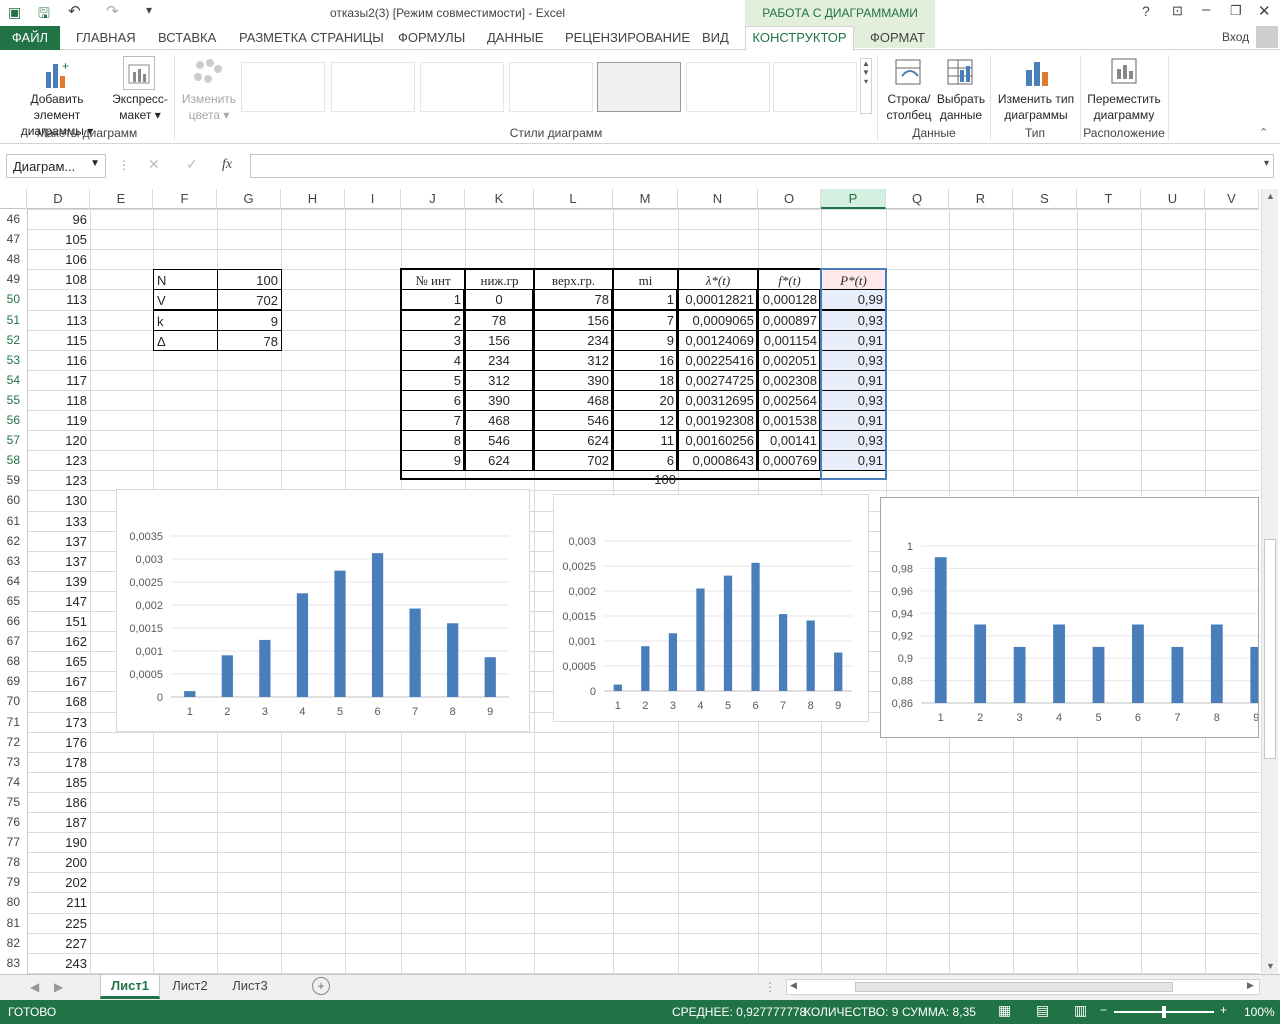  What do you see at coordinates (57, 380) in the screenshot?
I see `cell-d: 117` at bounding box center [57, 380].